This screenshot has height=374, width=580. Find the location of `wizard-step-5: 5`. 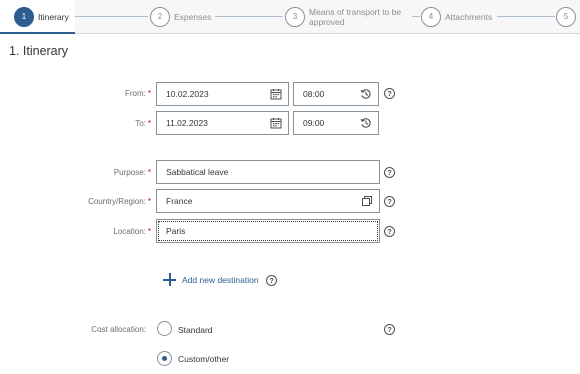

wizard-step-5: 5 is located at coordinates (566, 16).